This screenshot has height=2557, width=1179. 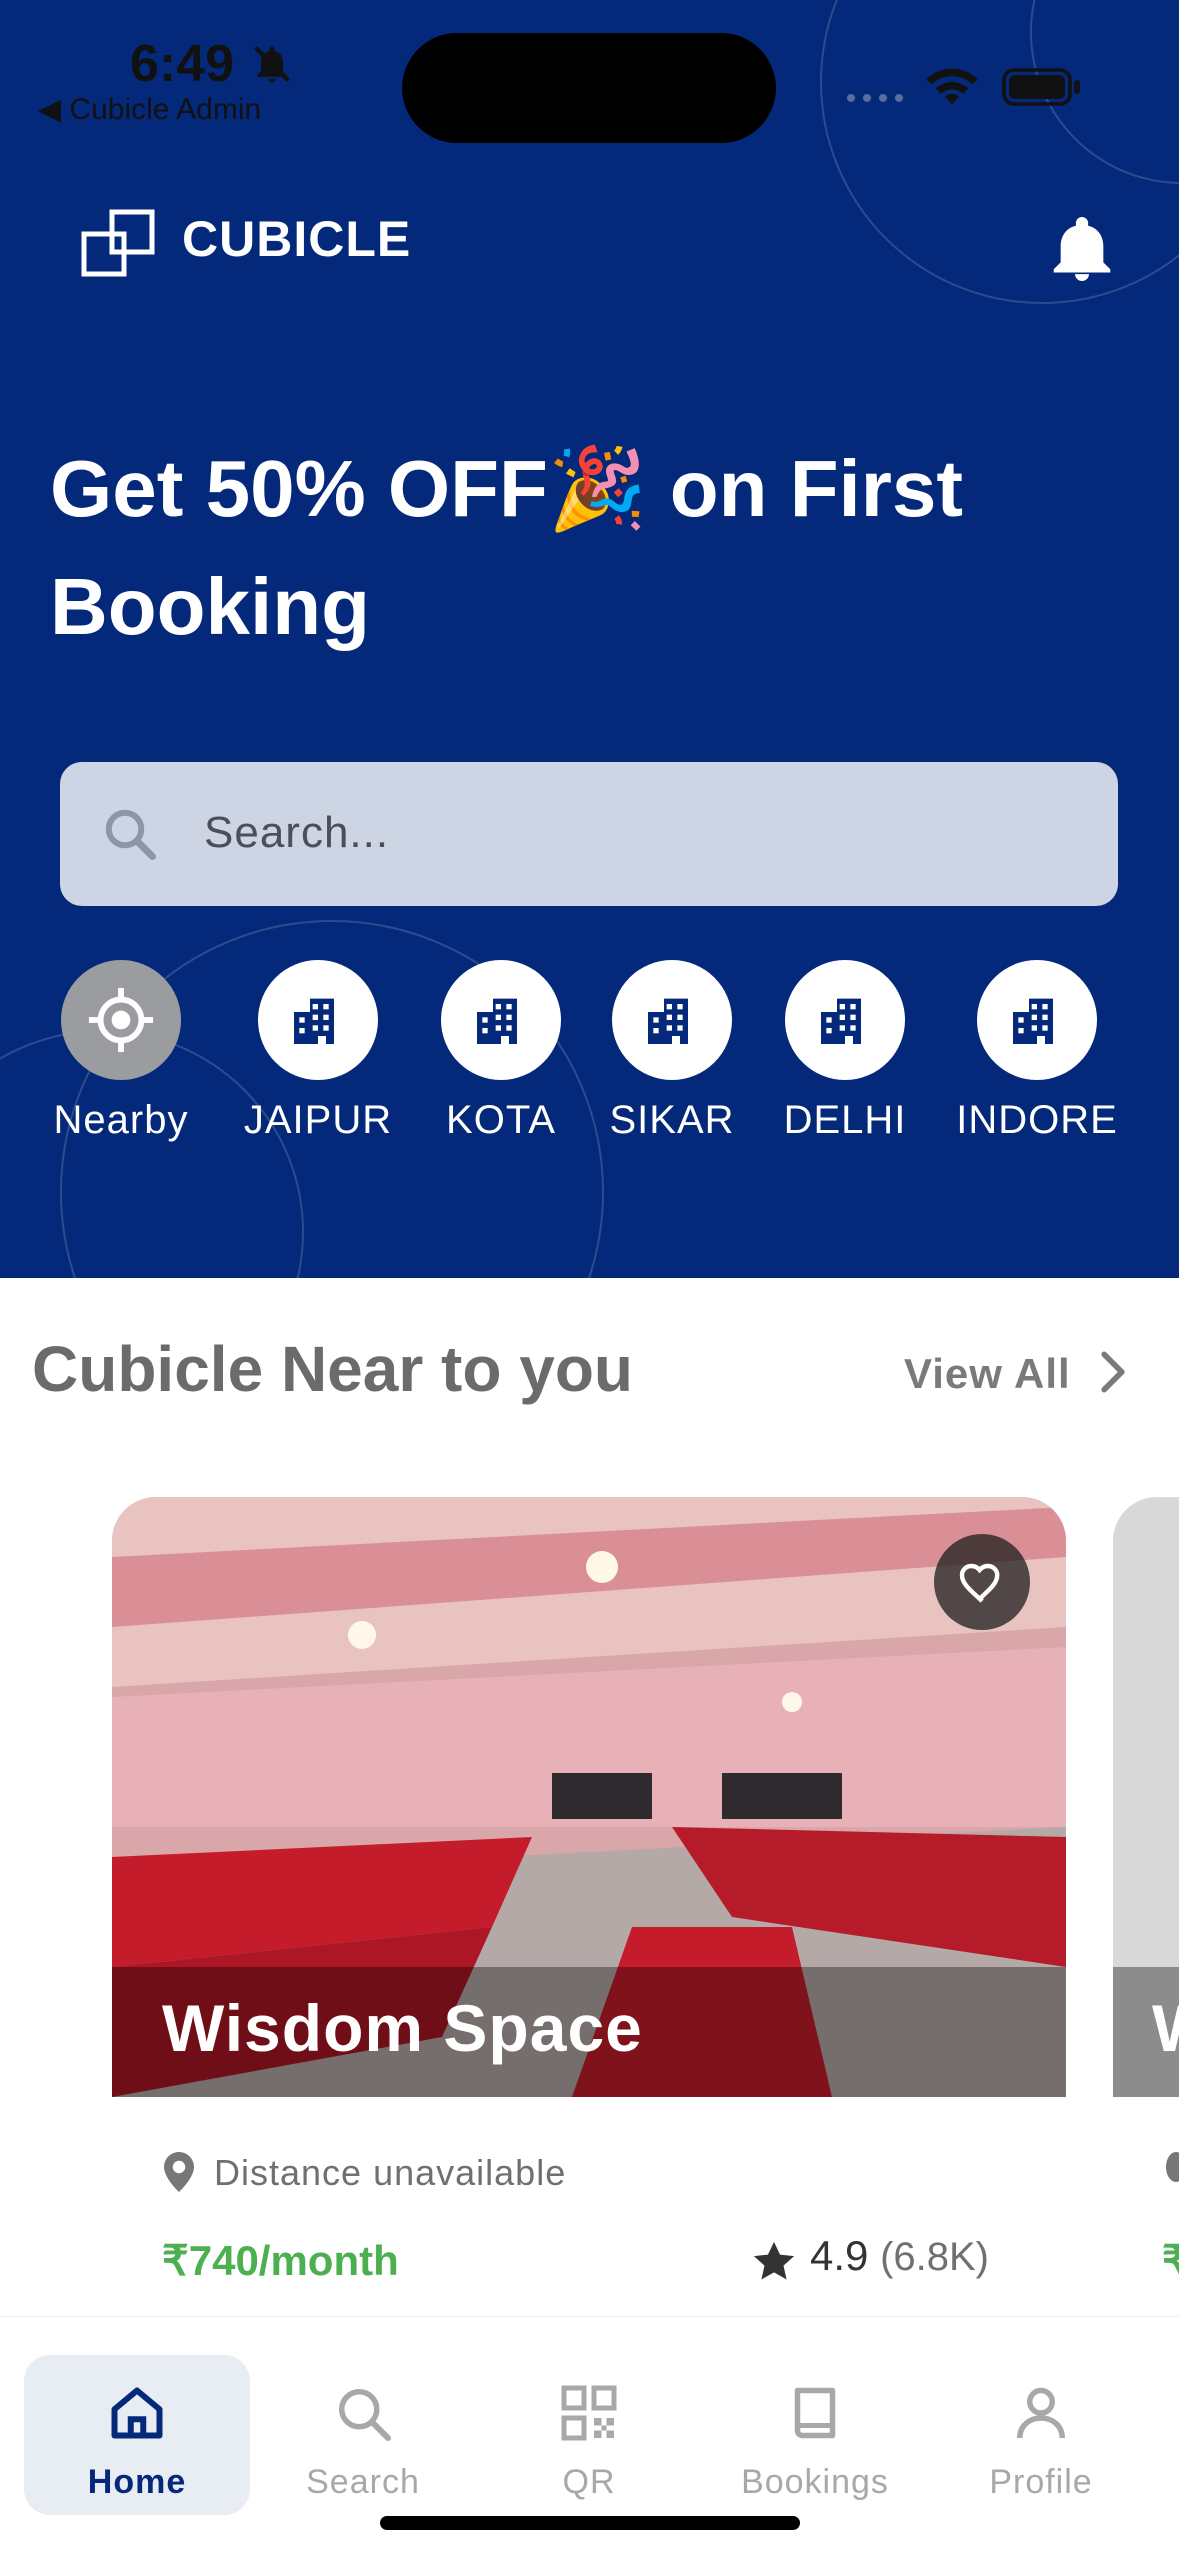 I want to click on next-card-price: ₹, so click(x=1170, y=2260).